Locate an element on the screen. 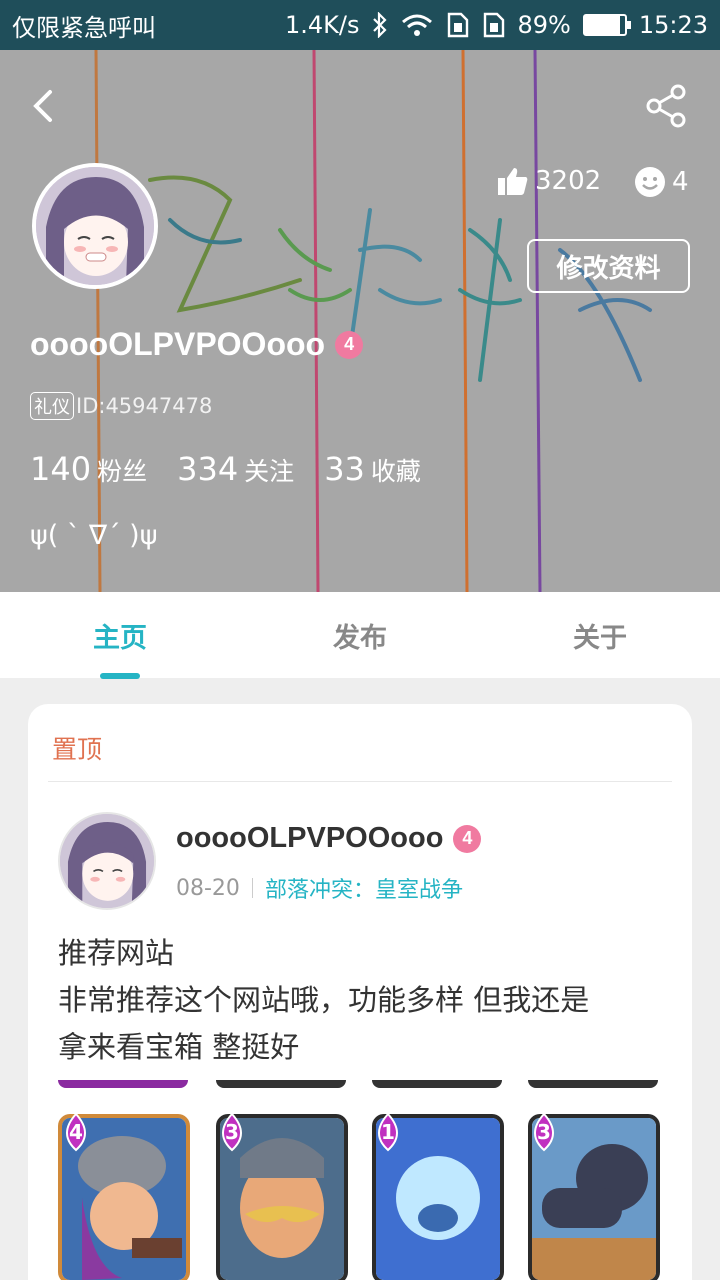 The image size is (720, 1280). username: ooooOLPVPOOooo is located at coordinates (178, 344).